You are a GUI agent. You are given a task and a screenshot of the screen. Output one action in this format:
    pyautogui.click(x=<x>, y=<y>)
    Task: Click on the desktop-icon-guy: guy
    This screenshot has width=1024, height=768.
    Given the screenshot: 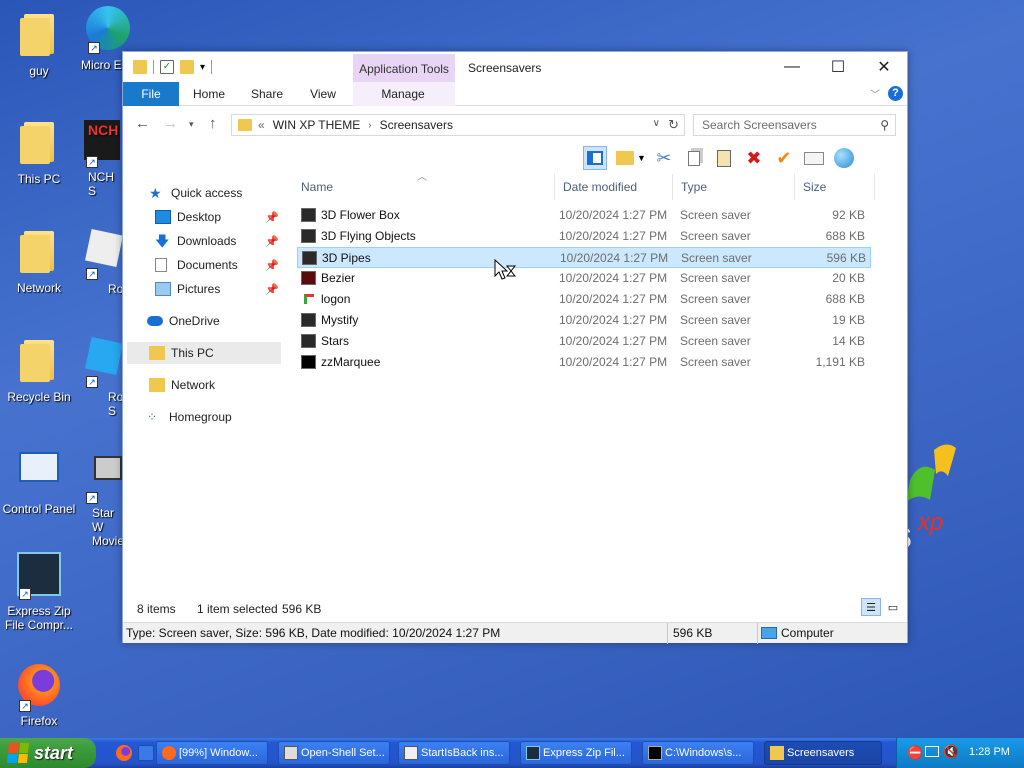 What is the action you would take?
    pyautogui.click(x=39, y=44)
    